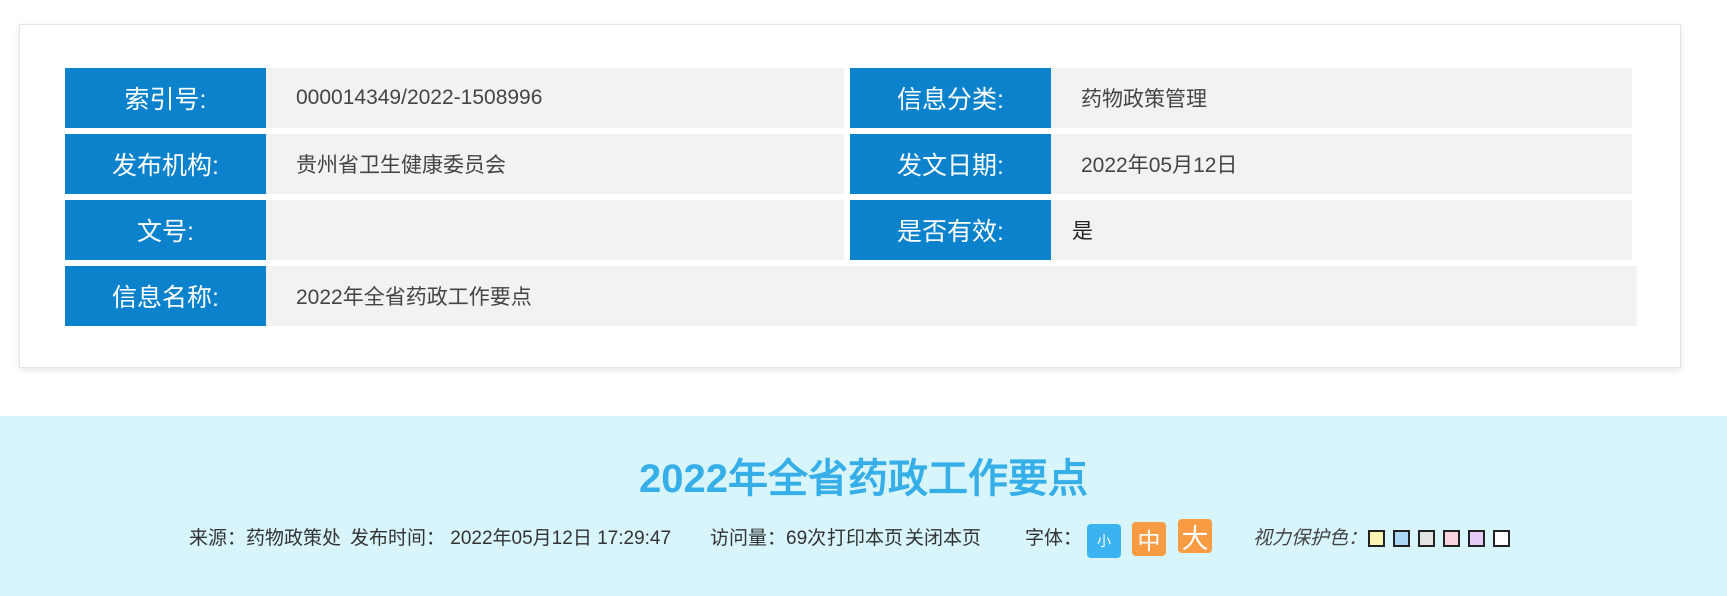 This screenshot has height=596, width=1727. I want to click on index-label: 索引号:, so click(165, 98).